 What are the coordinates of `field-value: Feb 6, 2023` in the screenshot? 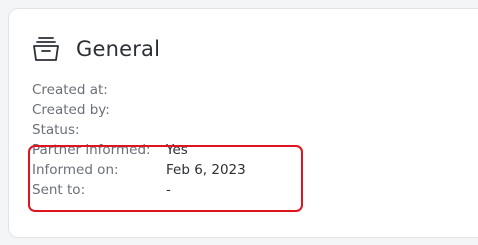 It's located at (206, 170).